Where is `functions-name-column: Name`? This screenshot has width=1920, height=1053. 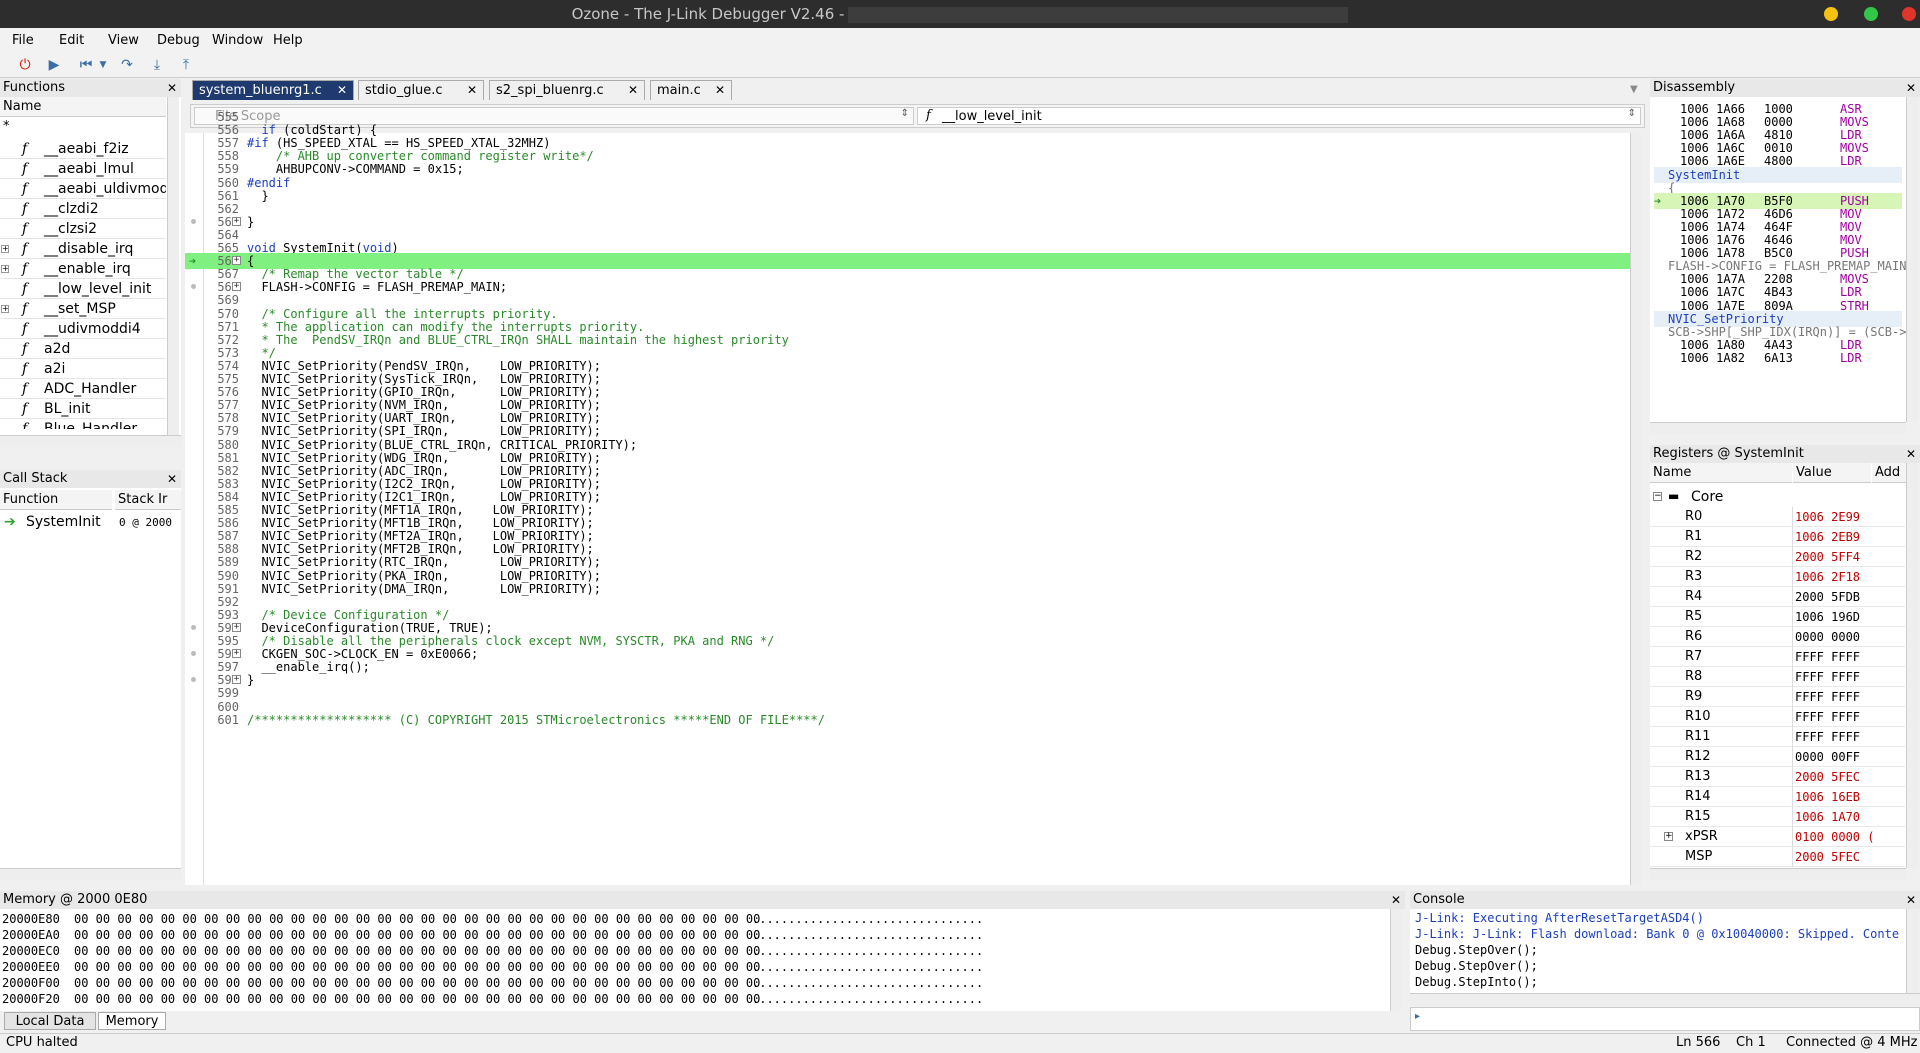 functions-name-column: Name is located at coordinates (83, 107).